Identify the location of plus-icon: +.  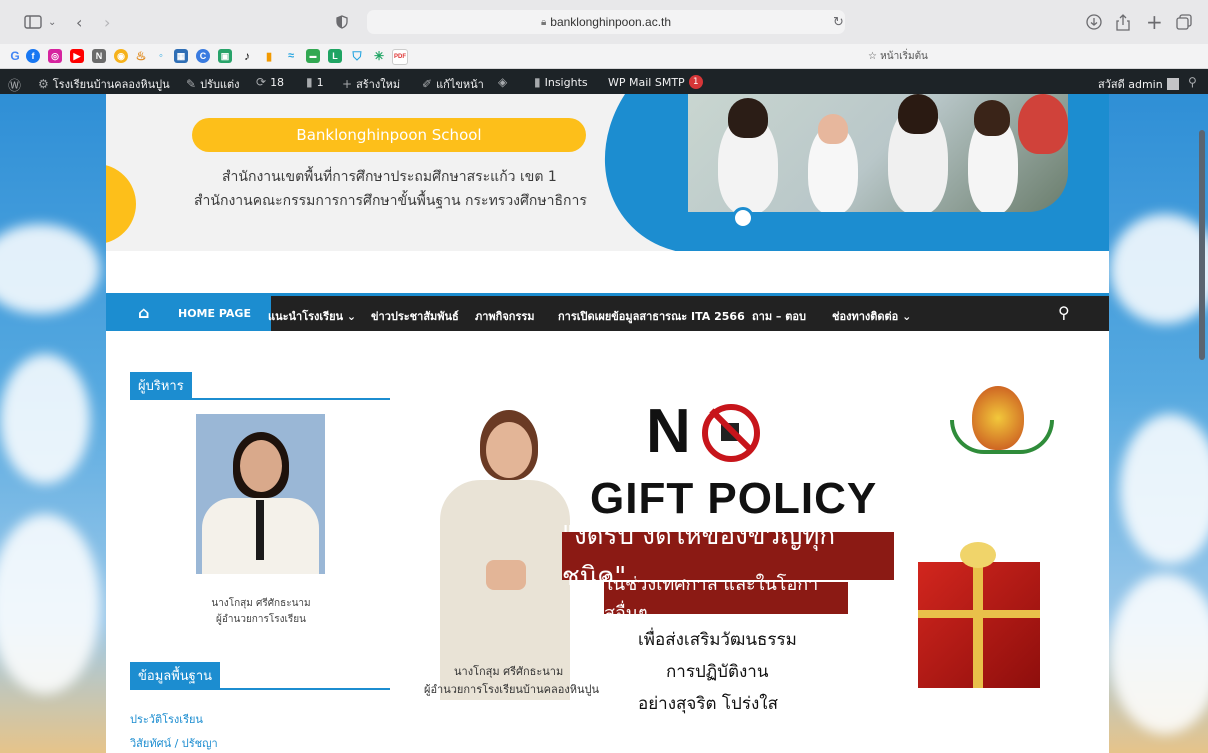
(347, 84).